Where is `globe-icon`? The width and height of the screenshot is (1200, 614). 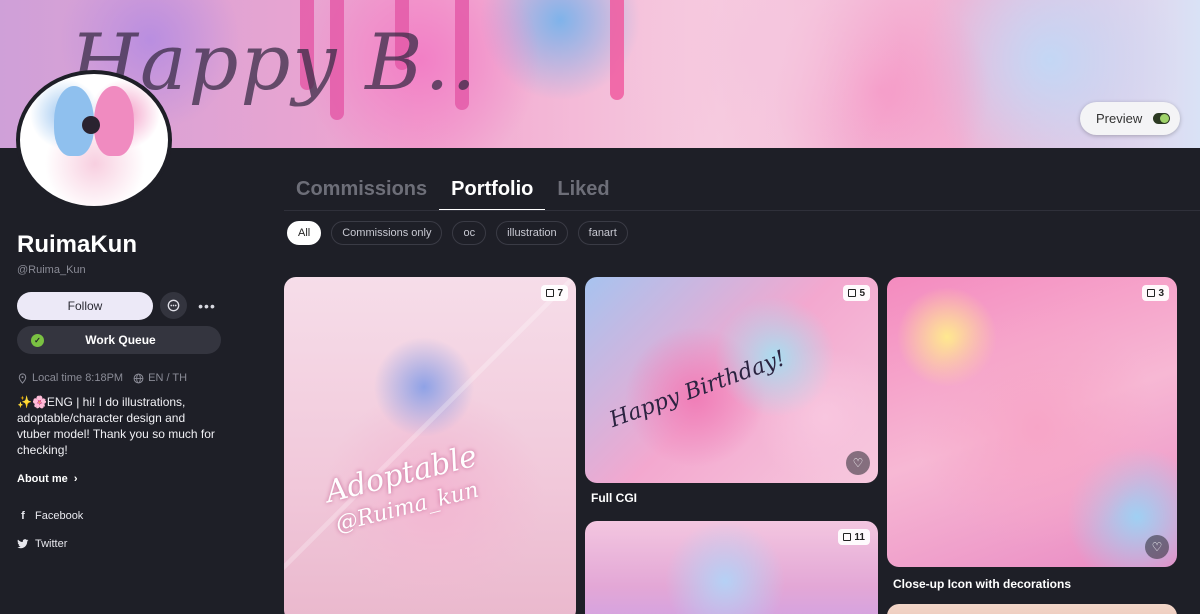
globe-icon is located at coordinates (138, 378).